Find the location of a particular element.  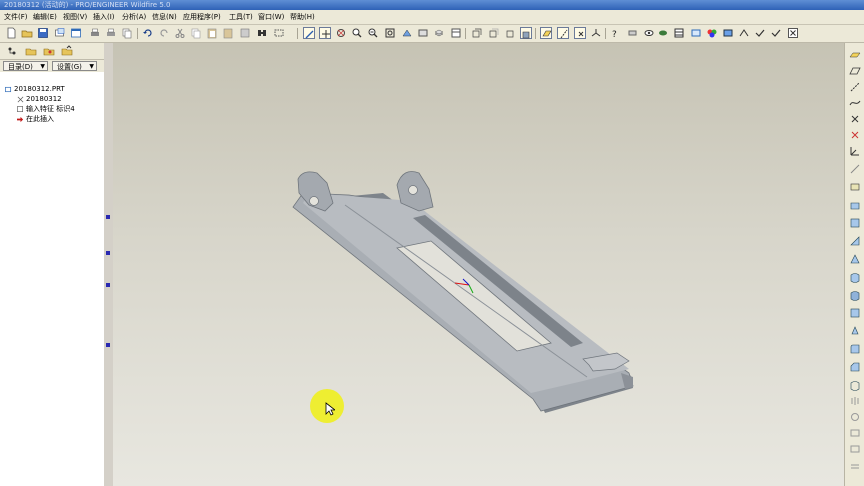

shading-icon is located at coordinates (526, 33).